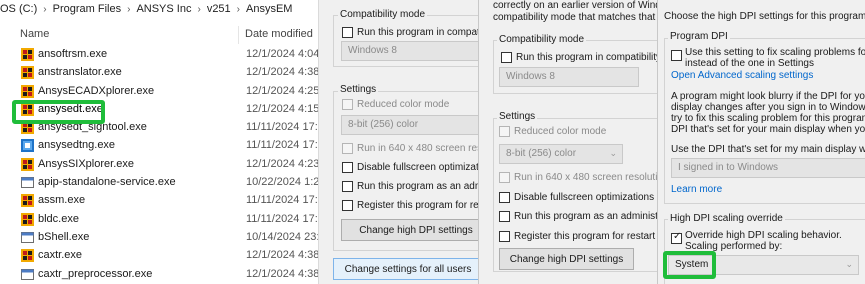  I want to click on file-name: ansysedt.exe, so click(70, 109).